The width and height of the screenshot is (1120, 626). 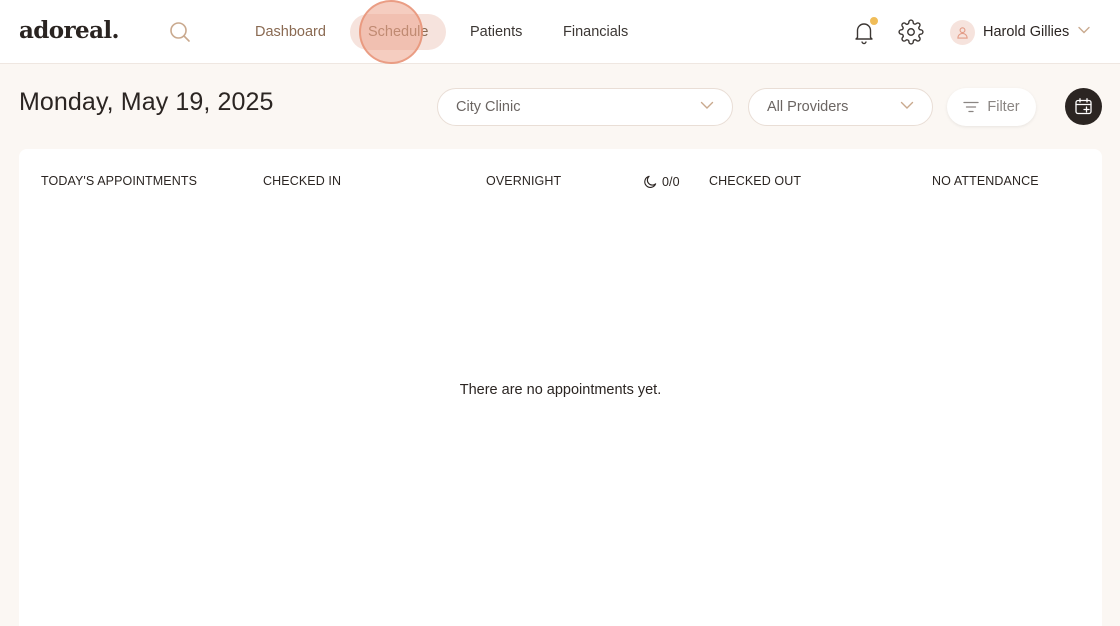 What do you see at coordinates (146, 102) in the screenshot?
I see `page-title-date: Monday, May 19, 2025` at bounding box center [146, 102].